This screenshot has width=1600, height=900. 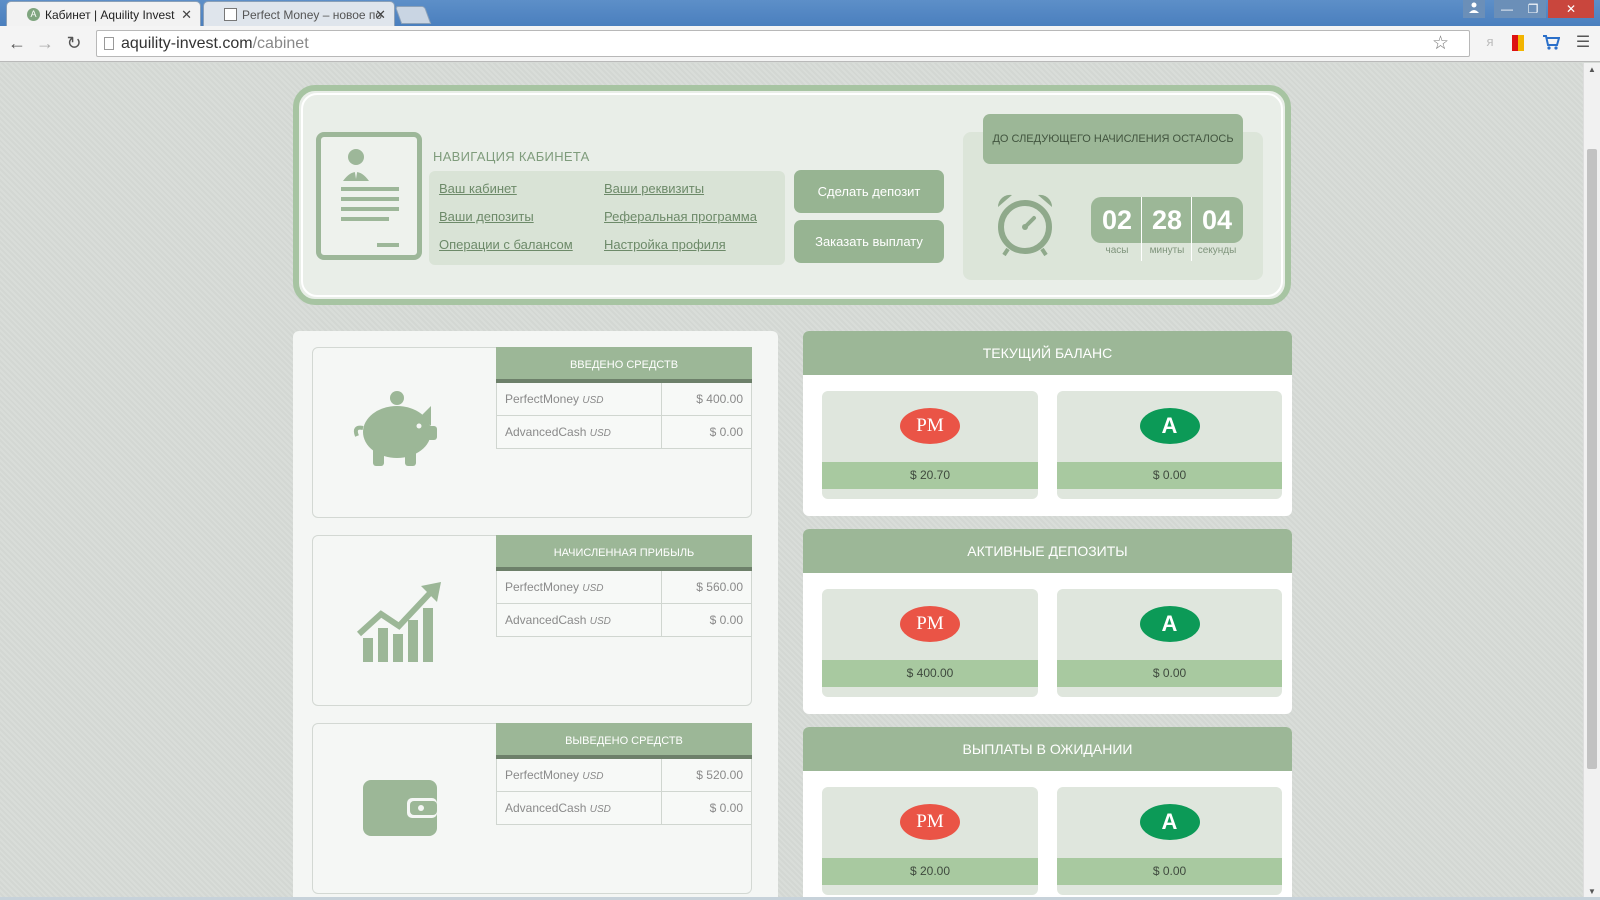 I want to click on nav-link-referral: Реферальная программа, so click(x=680, y=216).